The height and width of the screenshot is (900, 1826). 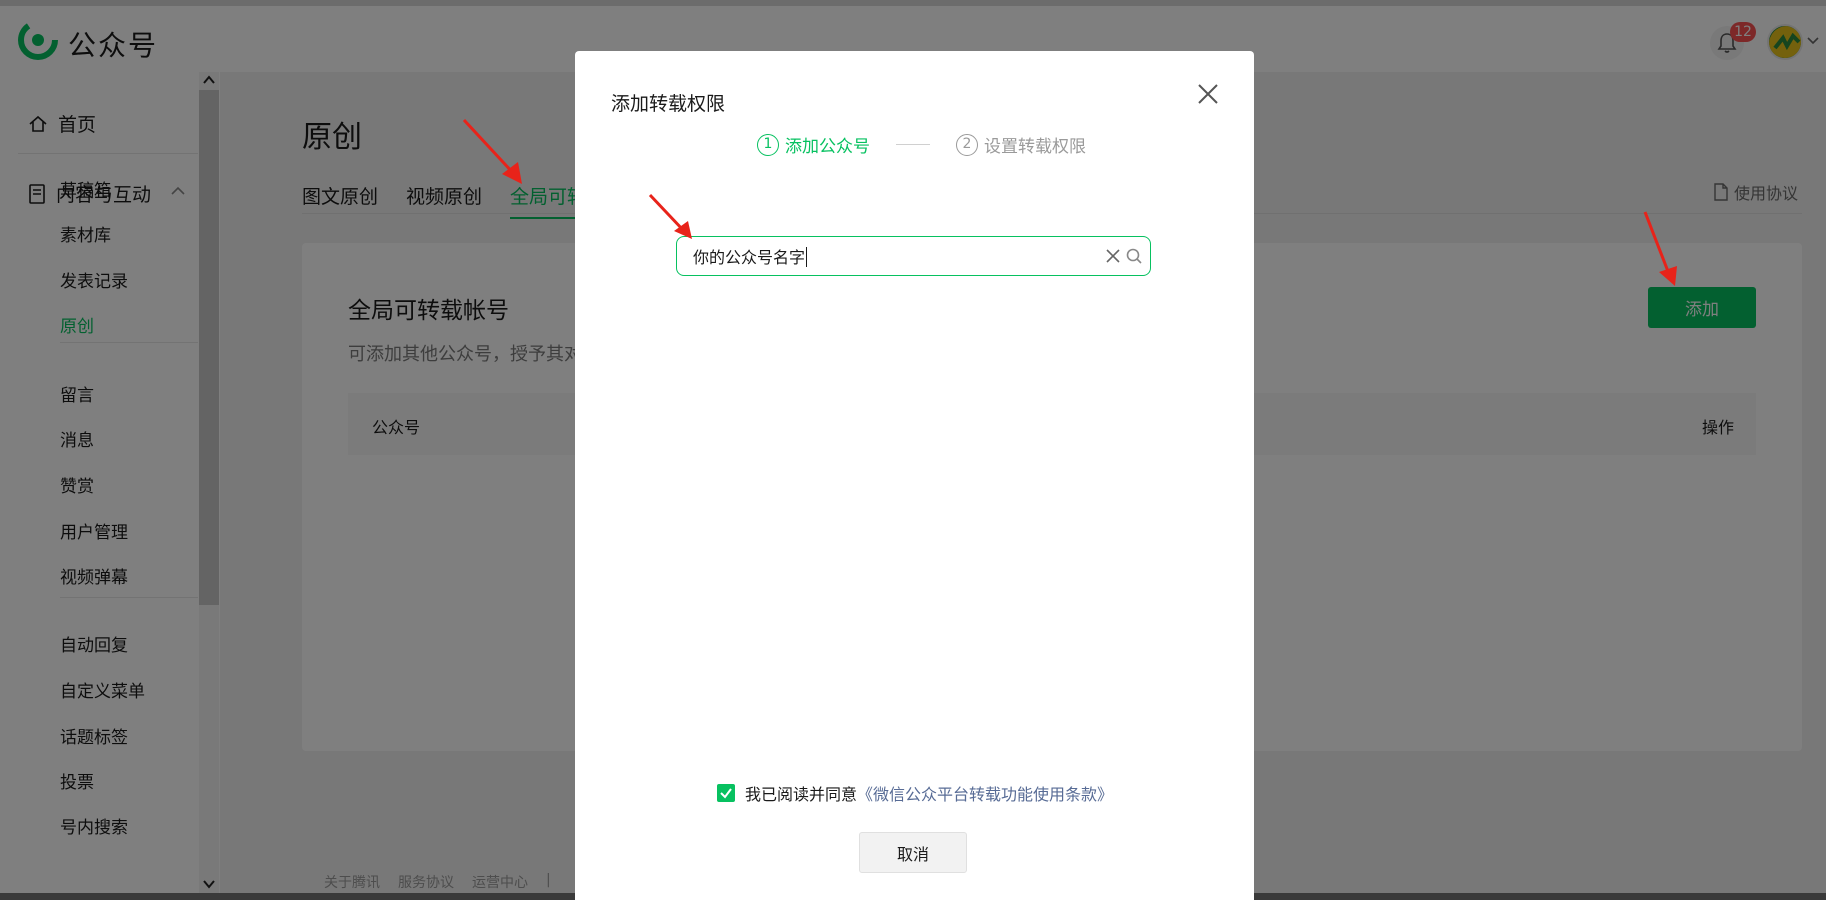 I want to click on checkmark-icon, so click(x=726, y=793).